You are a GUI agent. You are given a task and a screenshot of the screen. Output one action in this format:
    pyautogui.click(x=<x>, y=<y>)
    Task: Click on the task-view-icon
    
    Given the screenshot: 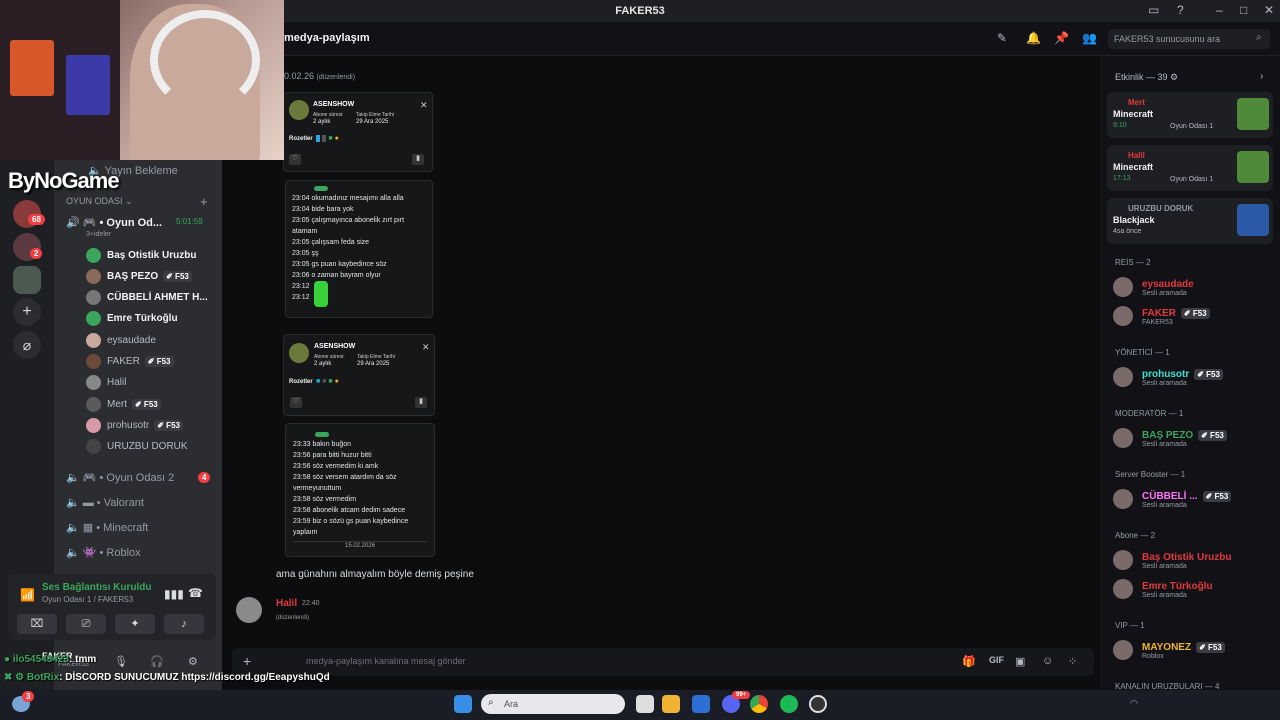 What is the action you would take?
    pyautogui.click(x=645, y=704)
    